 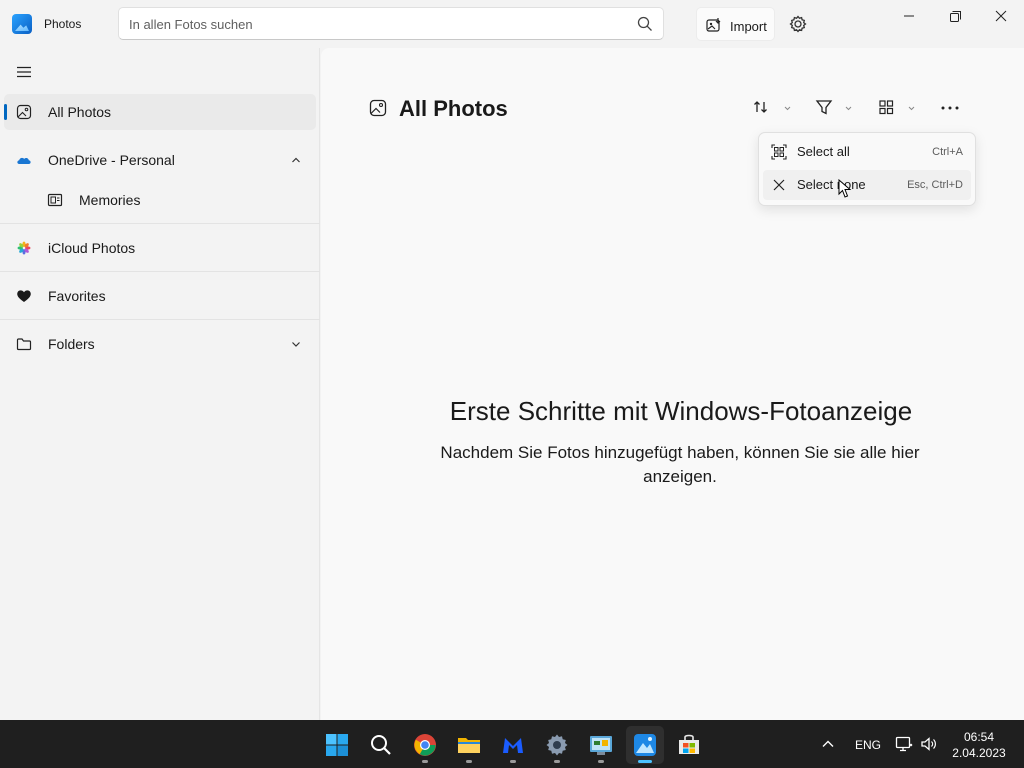 I want to click on sidebar-item-label: Folders, so click(x=71, y=344).